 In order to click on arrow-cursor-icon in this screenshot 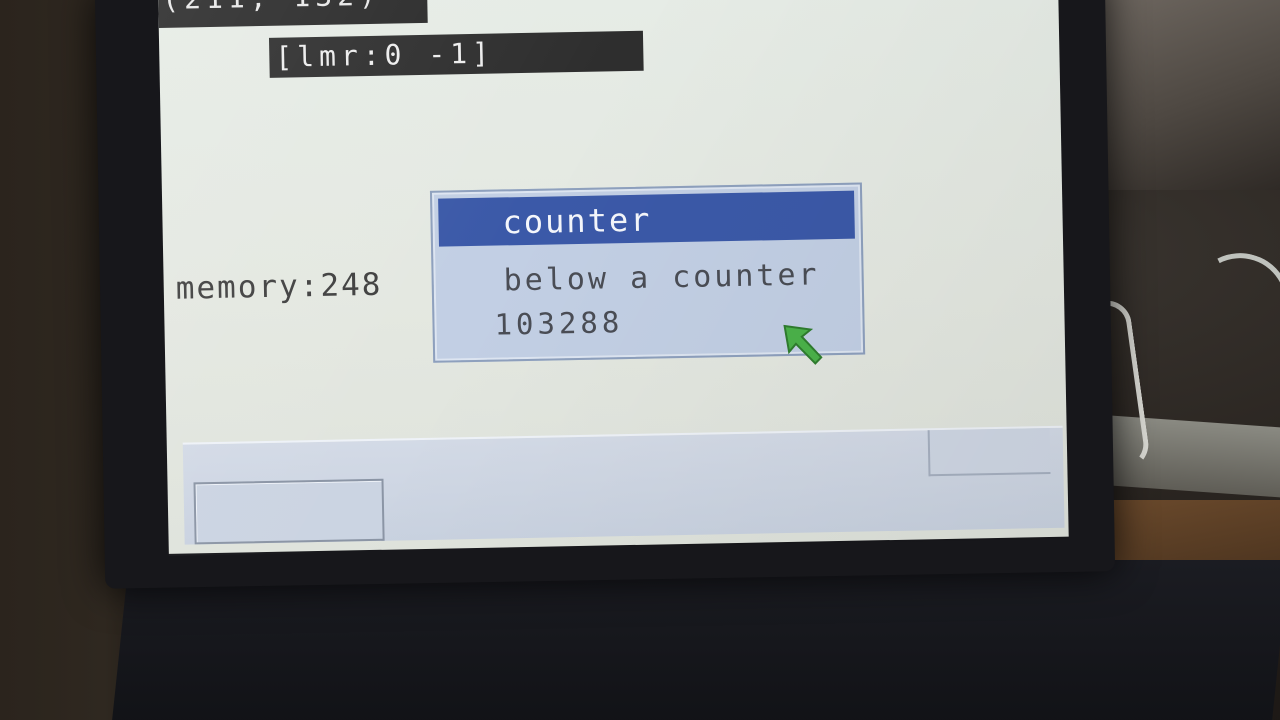, I will do `click(803, 344)`.